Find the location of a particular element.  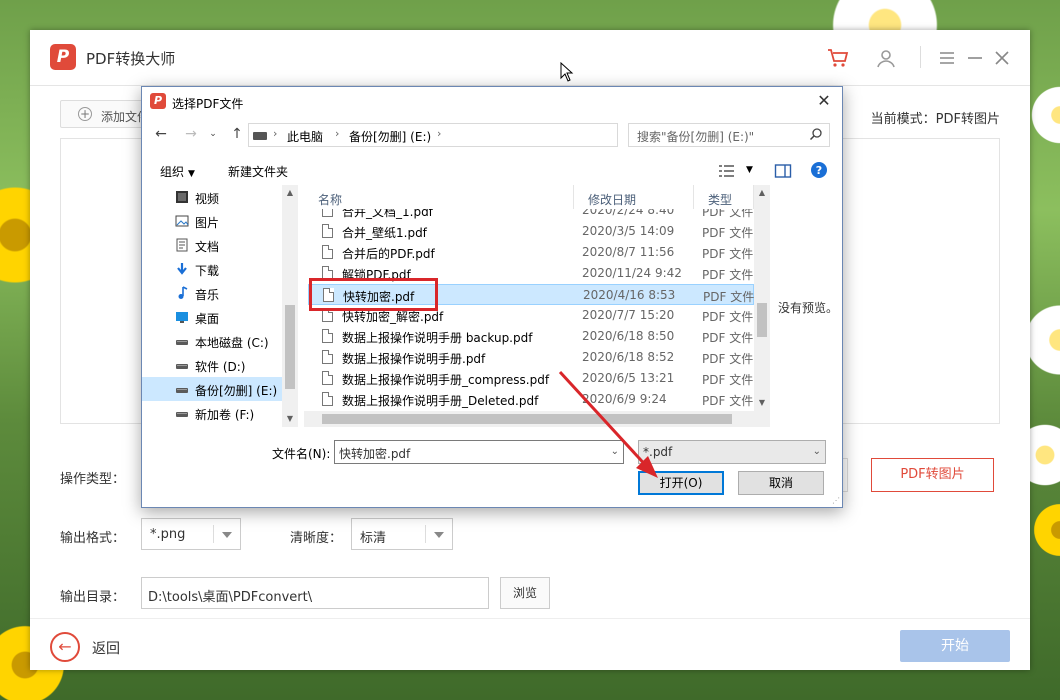

recent-locations-icon: ⌄ is located at coordinates (213, 134).